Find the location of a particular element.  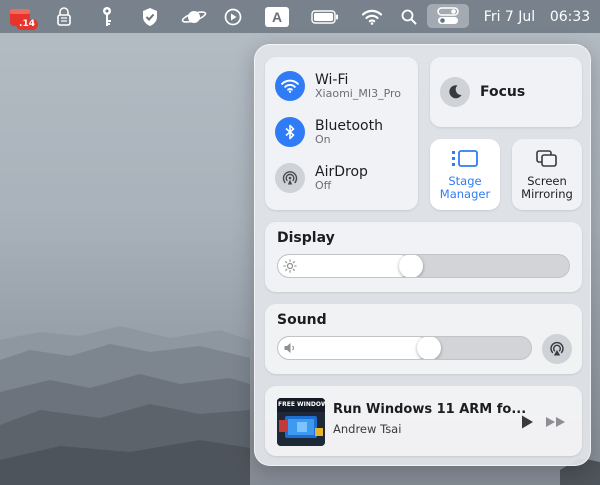

bluetooth-icon is located at coordinates (290, 132).